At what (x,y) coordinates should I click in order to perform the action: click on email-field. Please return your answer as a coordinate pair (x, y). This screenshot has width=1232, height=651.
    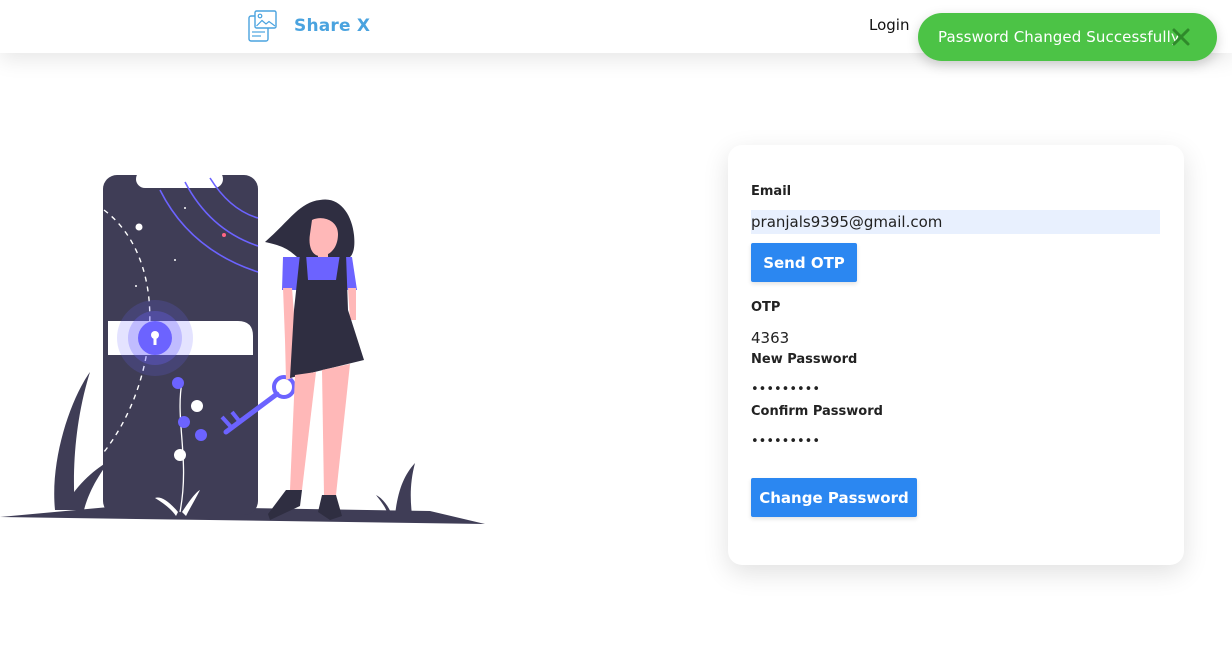
    Looking at the image, I should click on (955, 222).